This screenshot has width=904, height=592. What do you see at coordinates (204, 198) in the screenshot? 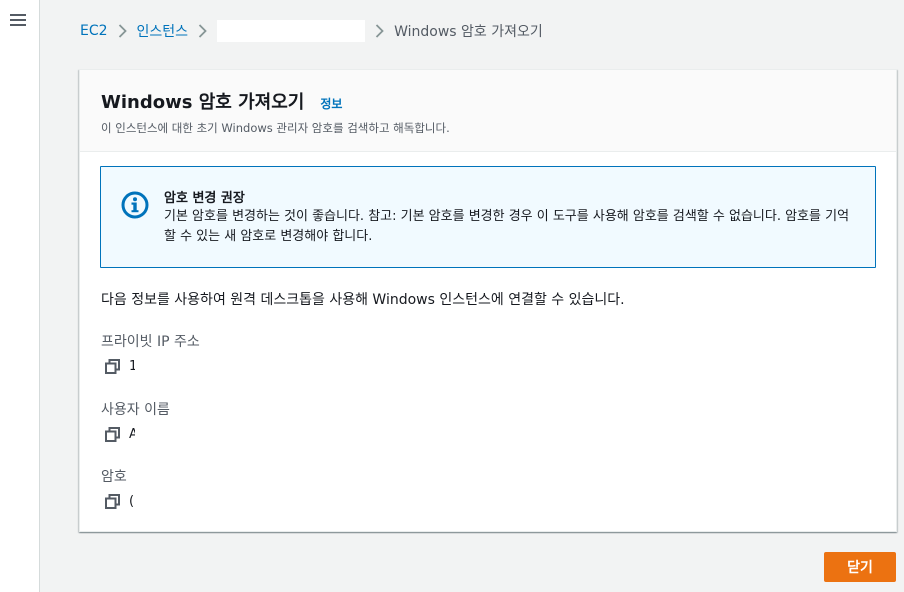
I see `alert-title: 암호 변경 권장` at bounding box center [204, 198].